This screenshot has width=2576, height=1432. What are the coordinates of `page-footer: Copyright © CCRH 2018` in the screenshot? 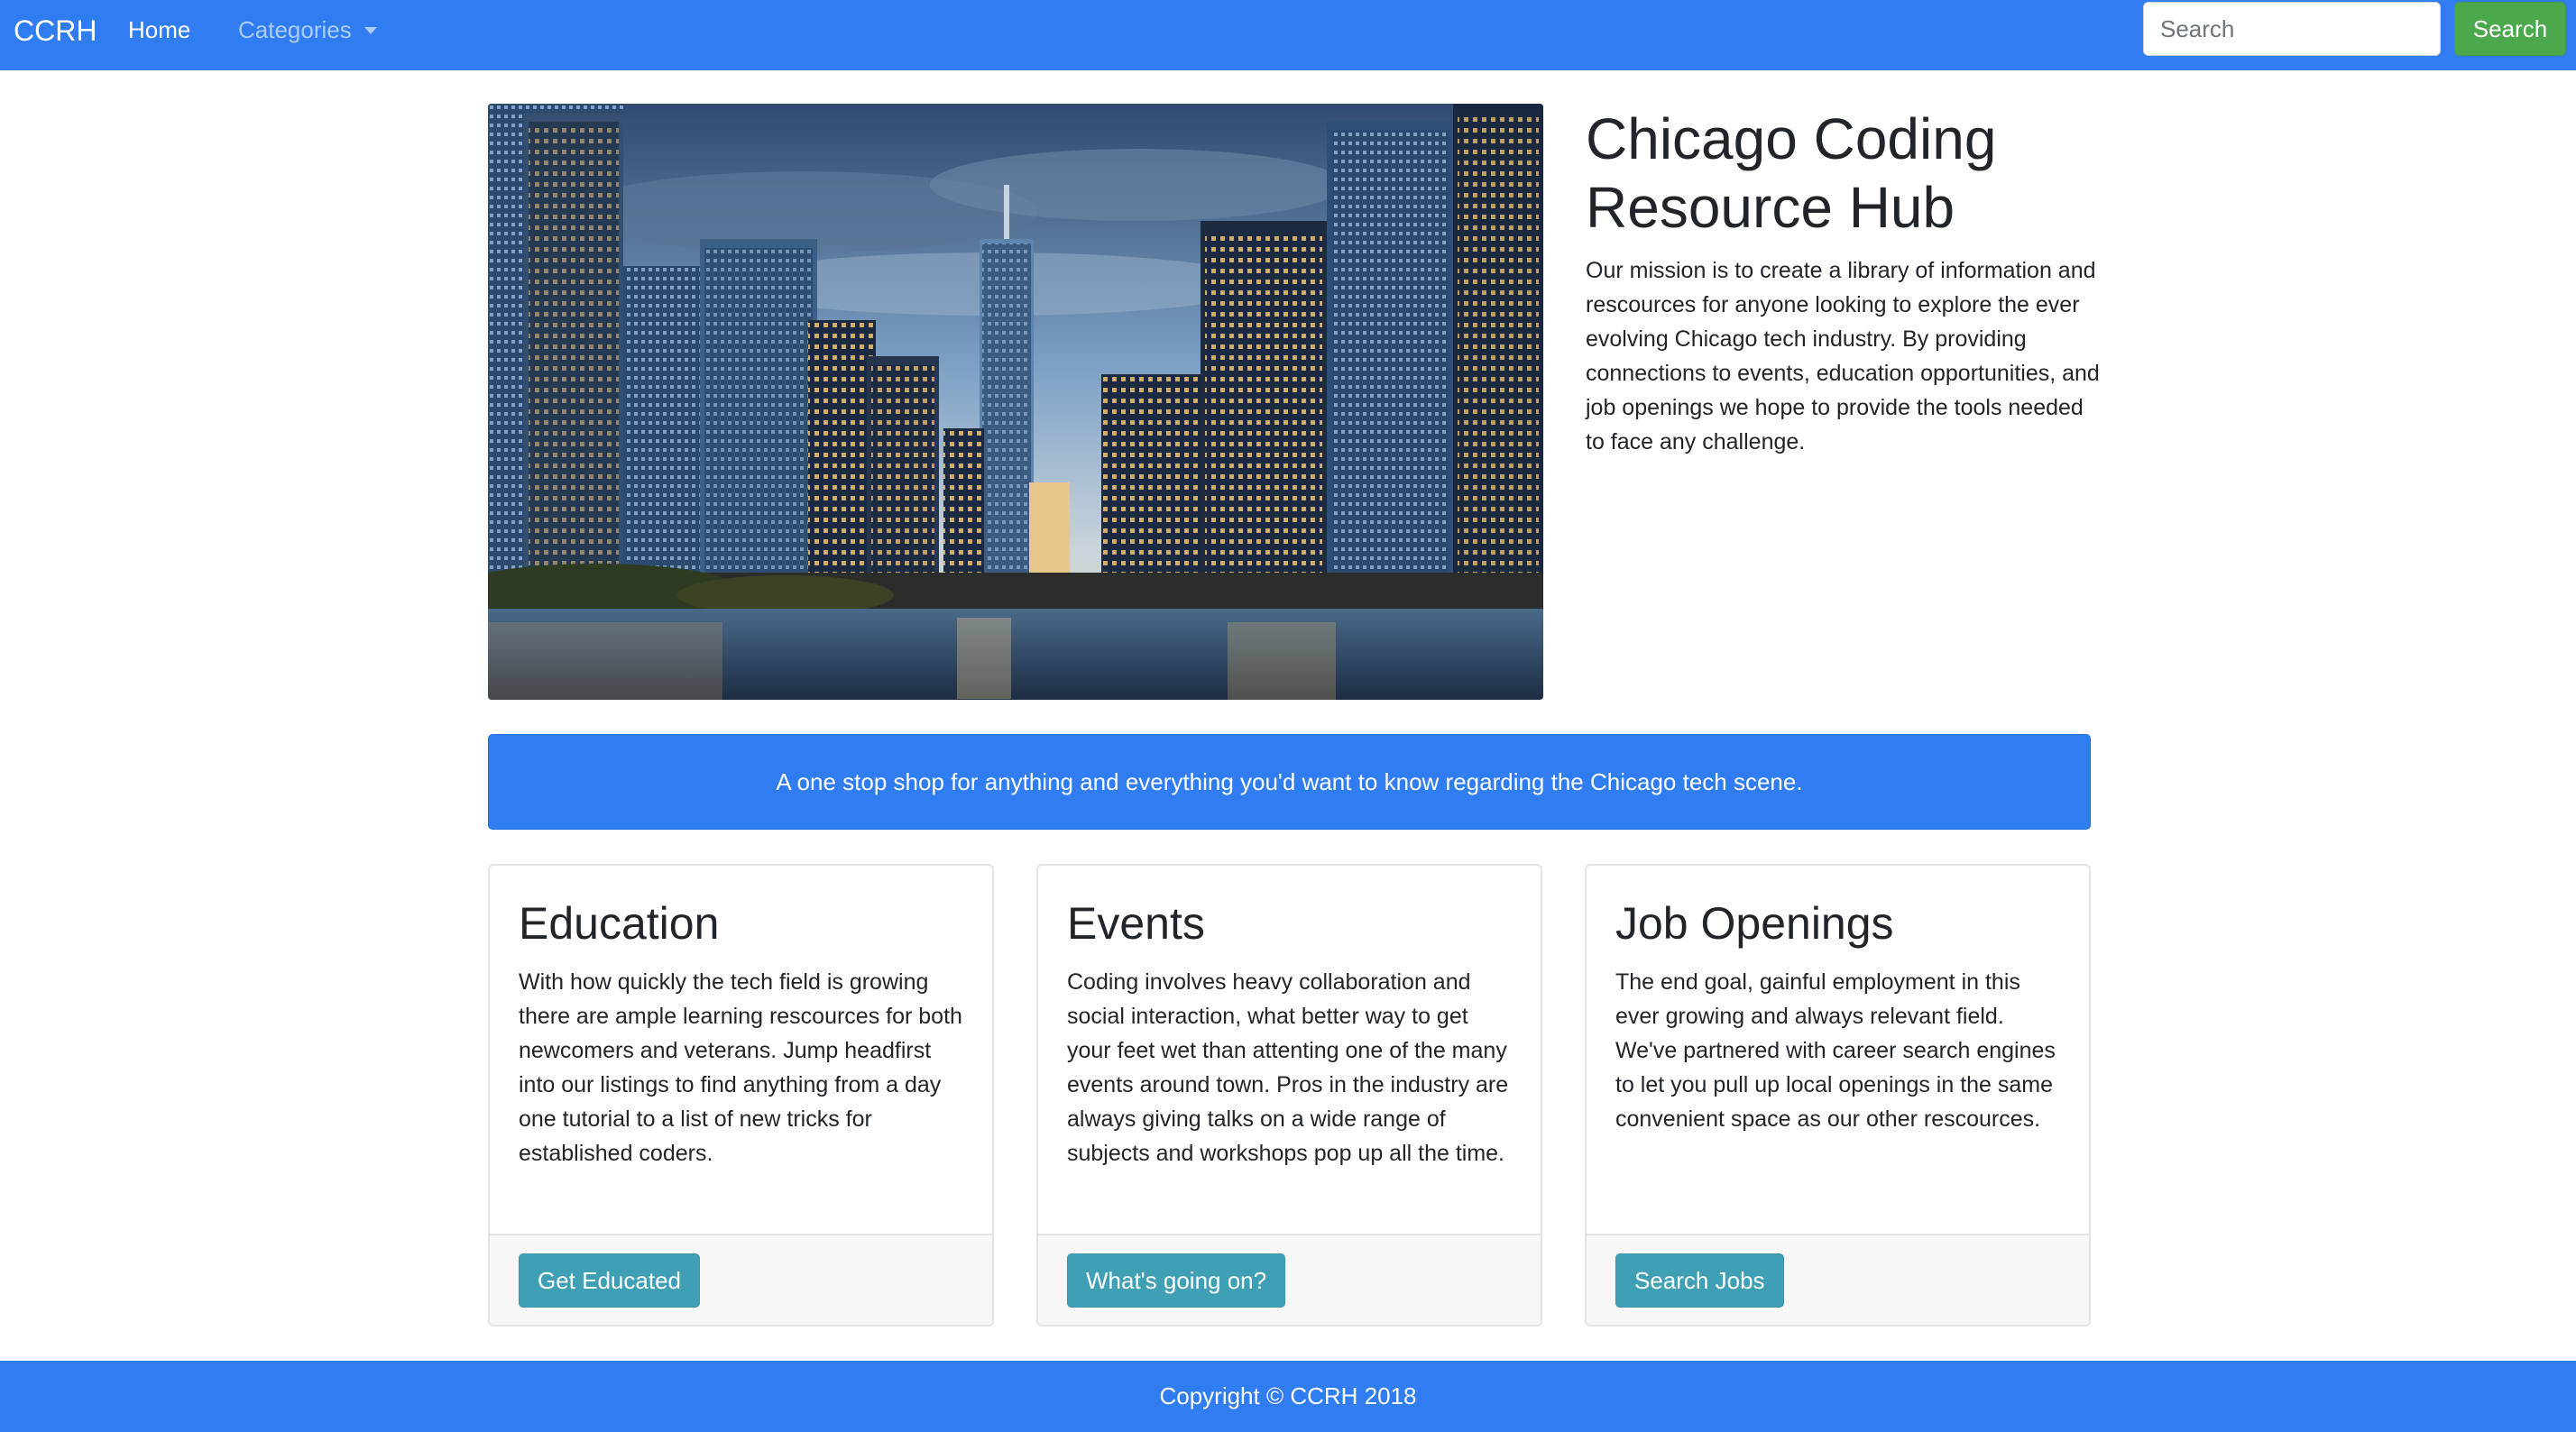 It's located at (1288, 1397).